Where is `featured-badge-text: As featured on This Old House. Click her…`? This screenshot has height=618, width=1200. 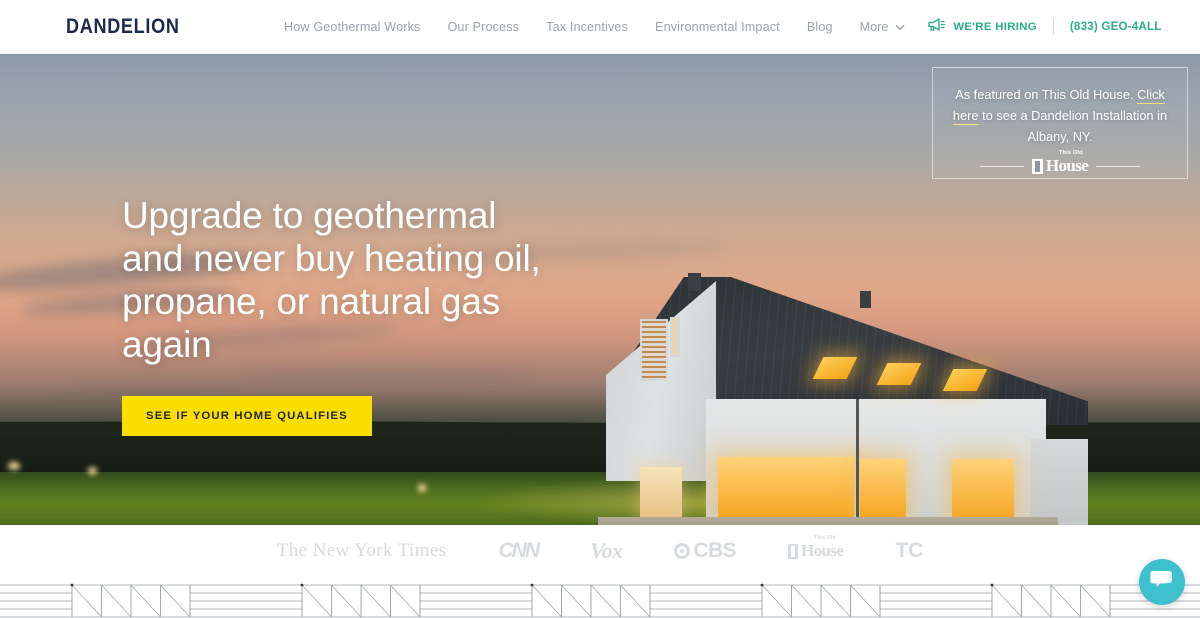 featured-badge-text: As featured on This Old House. Click her… is located at coordinates (1060, 115).